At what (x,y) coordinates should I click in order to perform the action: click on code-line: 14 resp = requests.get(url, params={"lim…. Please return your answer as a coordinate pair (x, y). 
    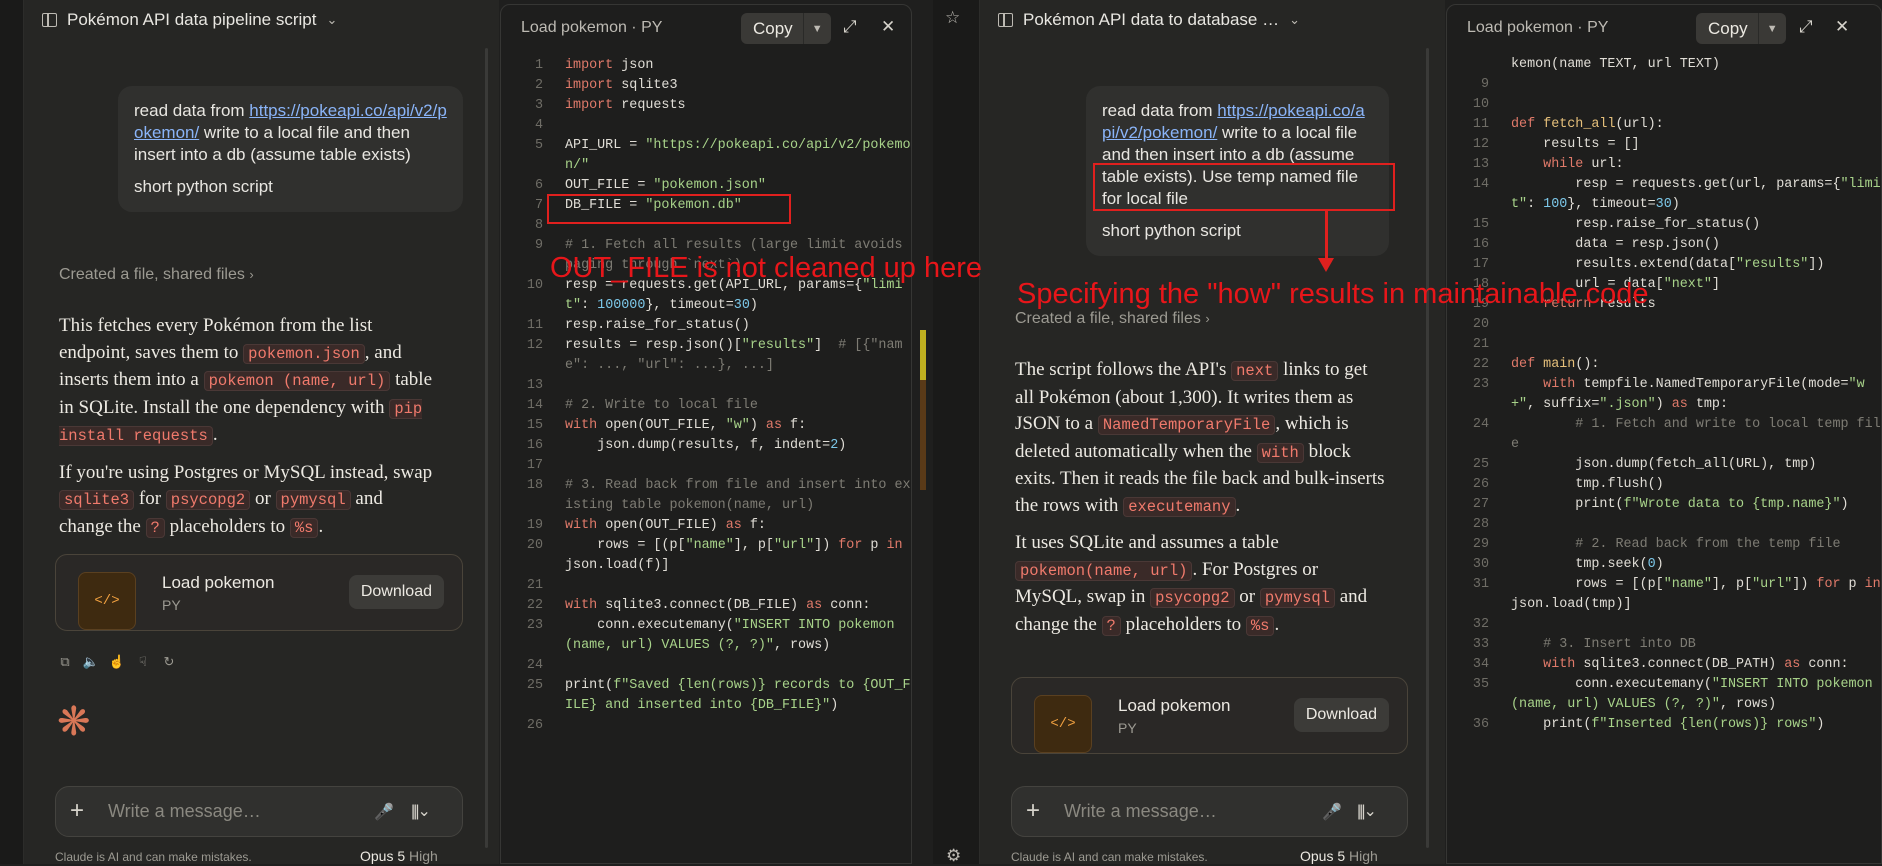
    Looking at the image, I should click on (1664, 195).